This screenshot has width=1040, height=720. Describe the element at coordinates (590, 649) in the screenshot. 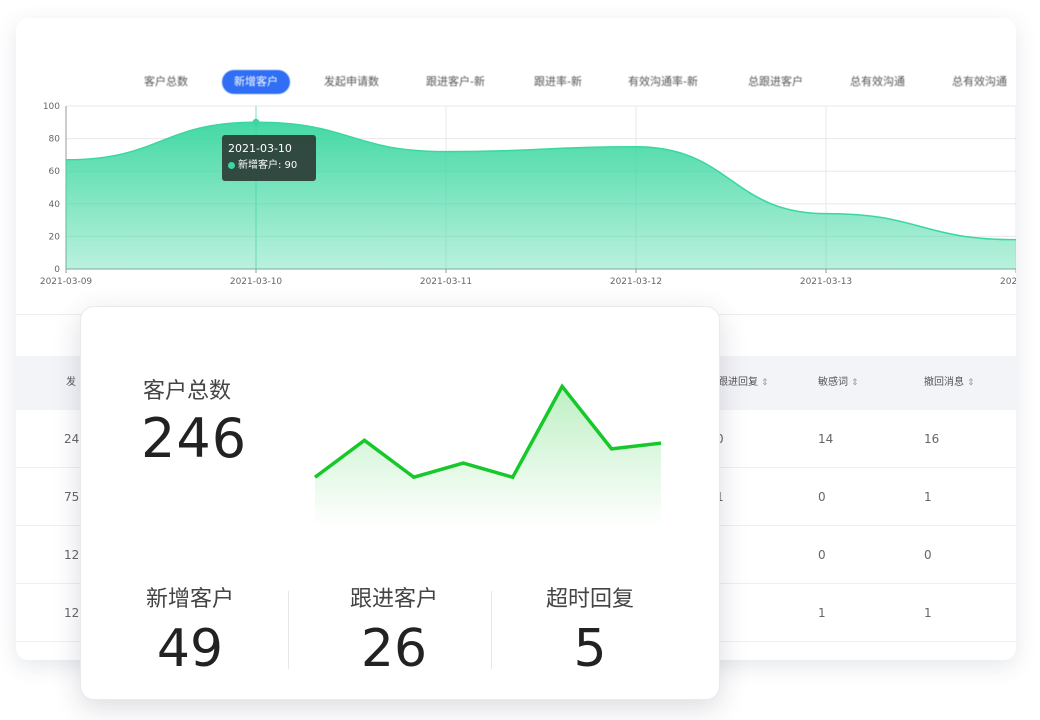

I see `stat-value: 5` at that location.